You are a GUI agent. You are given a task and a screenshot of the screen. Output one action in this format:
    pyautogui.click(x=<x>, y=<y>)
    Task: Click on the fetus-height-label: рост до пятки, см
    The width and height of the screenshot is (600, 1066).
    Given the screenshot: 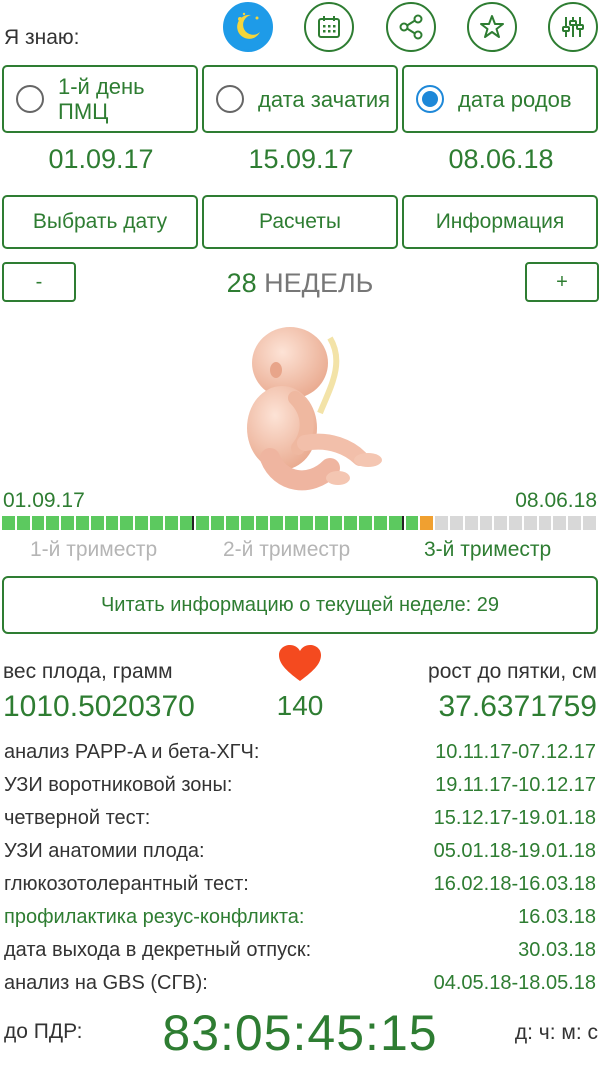 What is the action you would take?
    pyautogui.click(x=512, y=671)
    